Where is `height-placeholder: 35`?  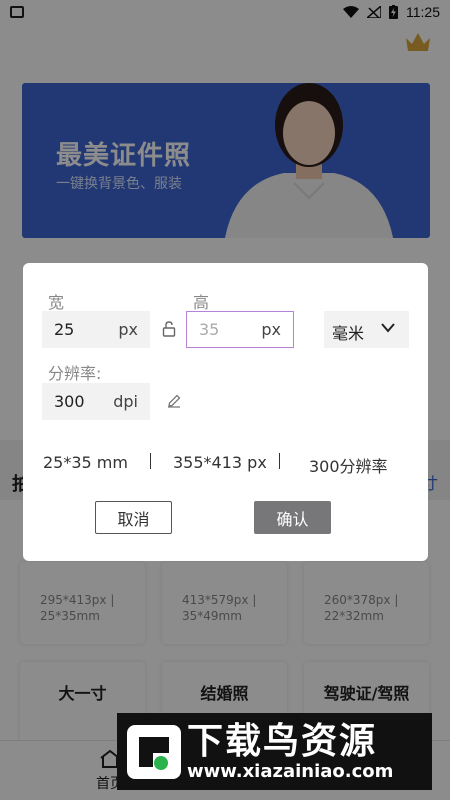
height-placeholder: 35 is located at coordinates (209, 329).